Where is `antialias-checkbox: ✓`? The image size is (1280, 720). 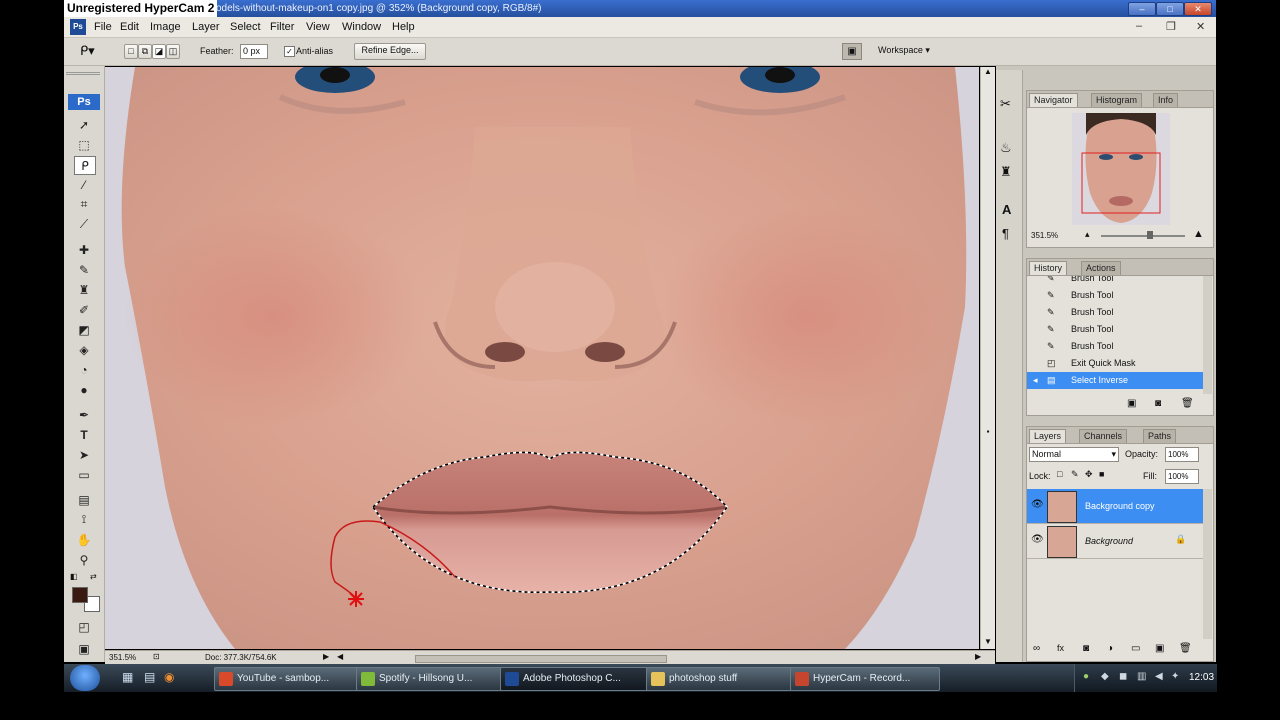
antialias-checkbox: ✓ is located at coordinates (289, 51).